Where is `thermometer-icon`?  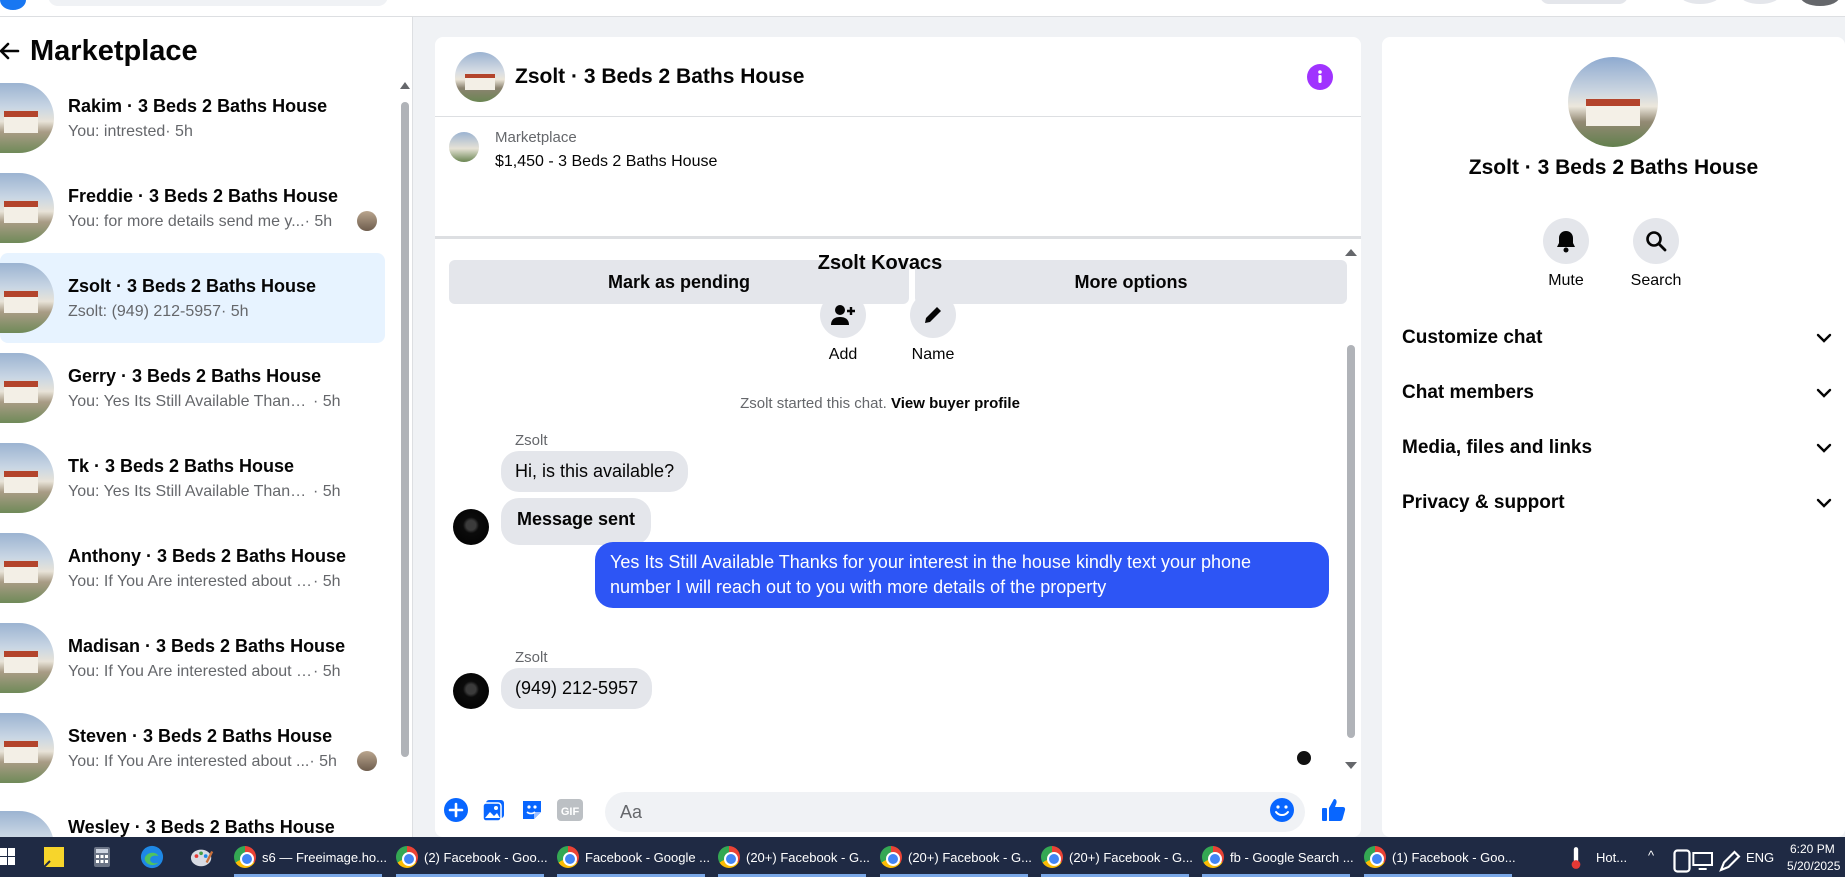 thermometer-icon is located at coordinates (1576, 858).